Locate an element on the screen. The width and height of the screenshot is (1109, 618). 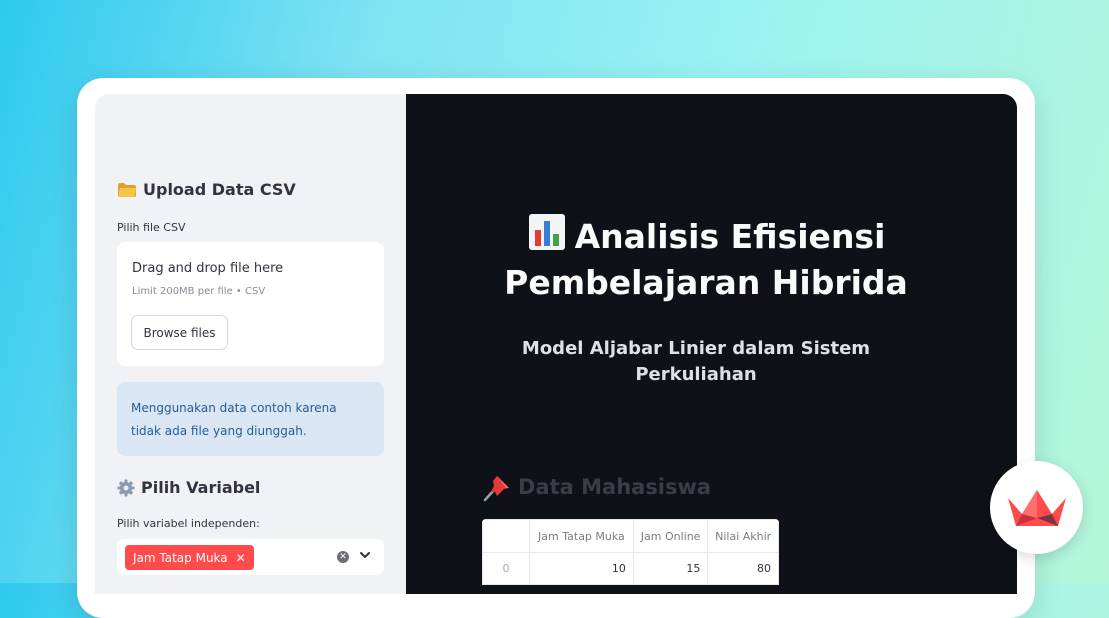
column-header is located at coordinates (506, 536).